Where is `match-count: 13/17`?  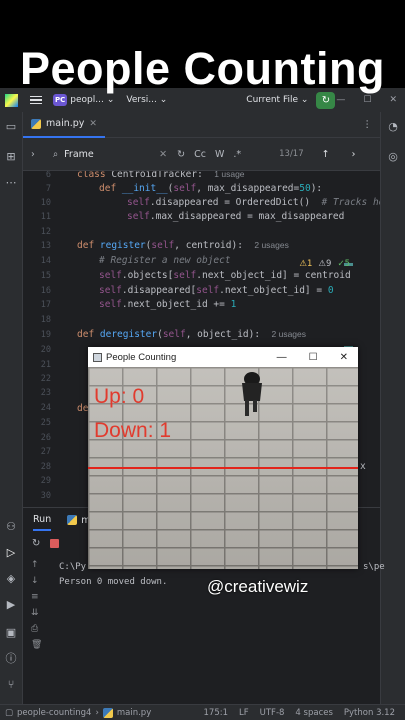
match-count: 13/17 is located at coordinates (291, 154).